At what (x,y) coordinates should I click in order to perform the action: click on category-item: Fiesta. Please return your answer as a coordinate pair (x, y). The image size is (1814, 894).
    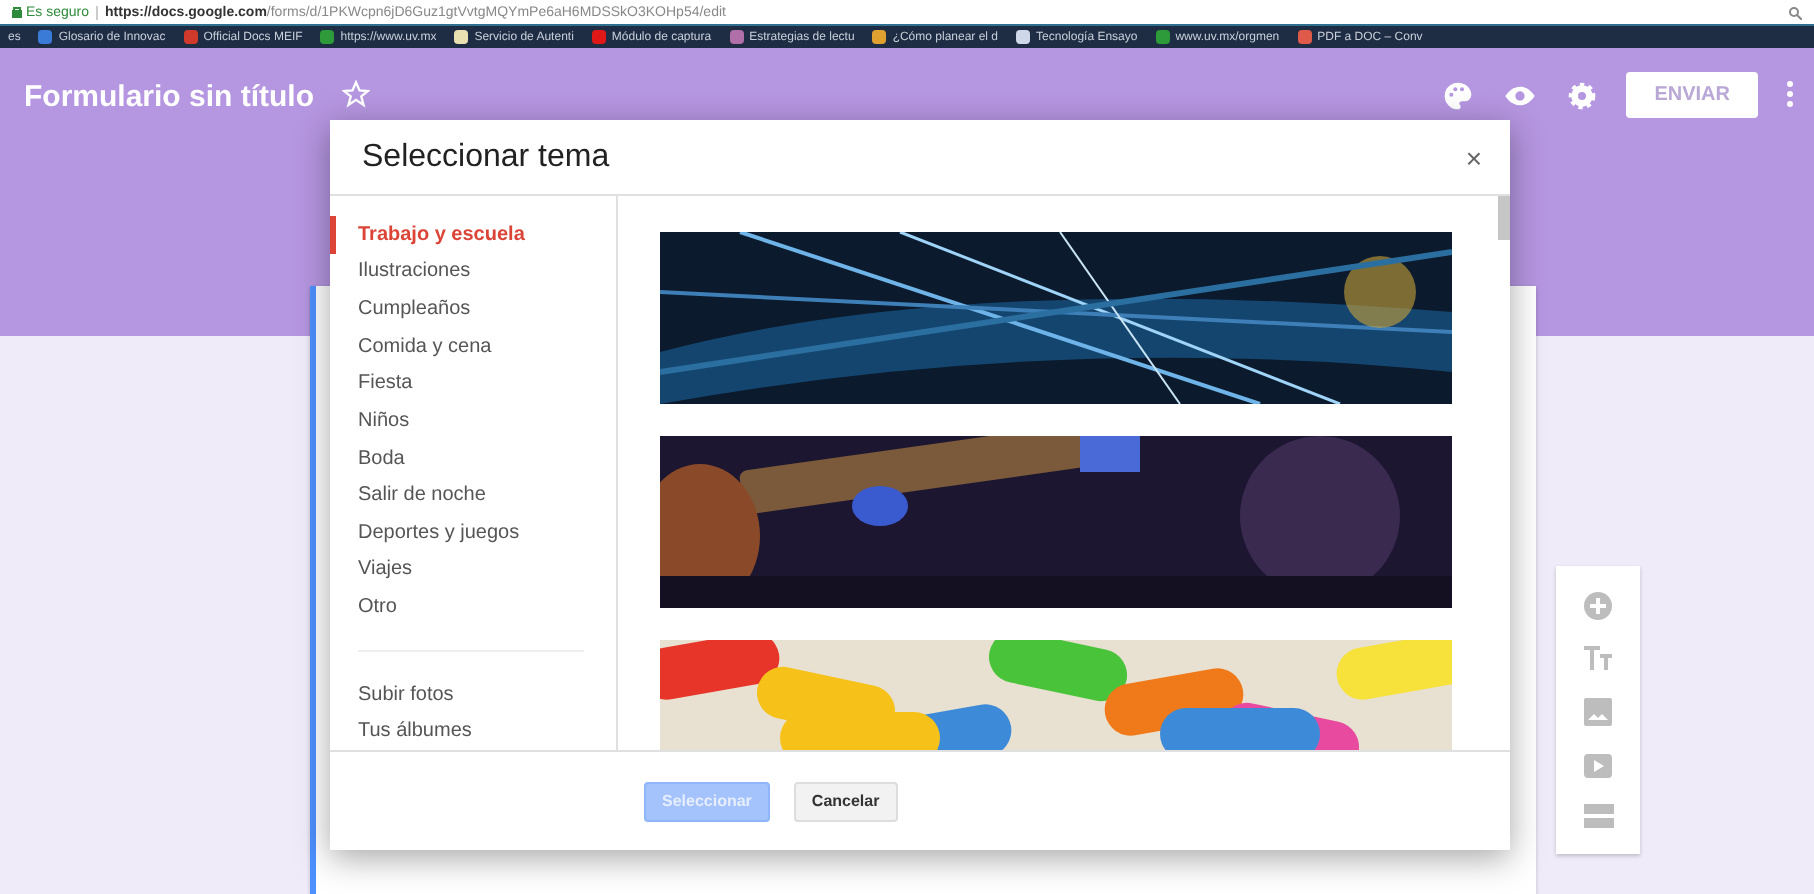
    Looking at the image, I should click on (473, 384).